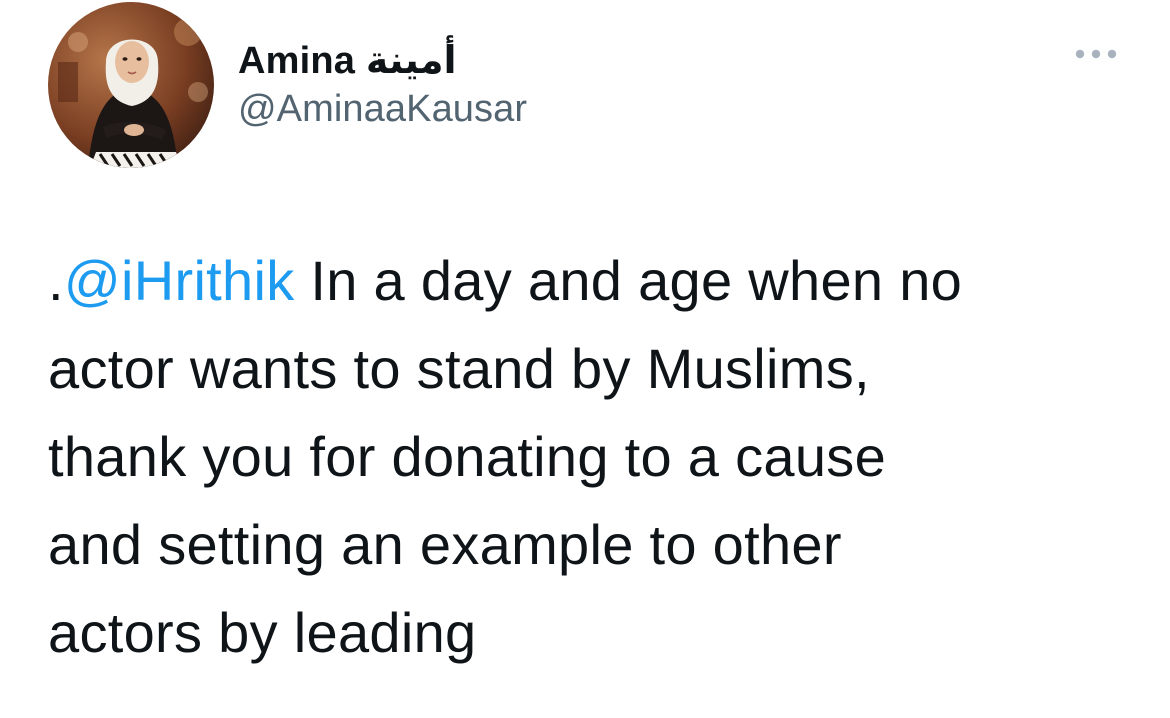 The width and height of the screenshot is (1170, 718). I want to click on profile-photo-icon, so click(131, 85).